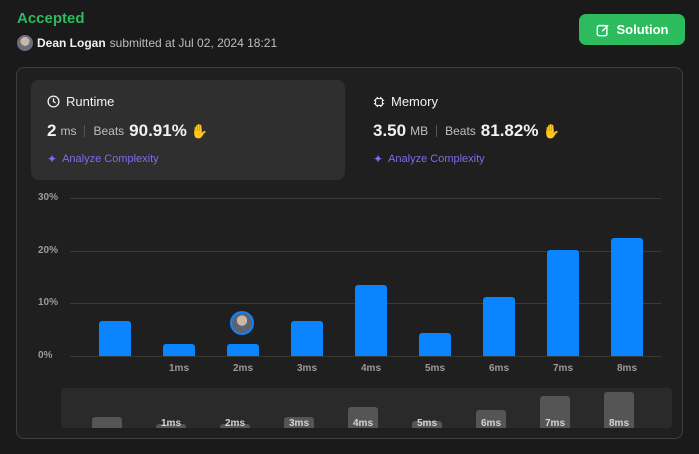 Image resolution: width=699 pixels, height=454 pixels. Describe the element at coordinates (419, 131) in the screenshot. I see `memory-unit: MB` at that location.